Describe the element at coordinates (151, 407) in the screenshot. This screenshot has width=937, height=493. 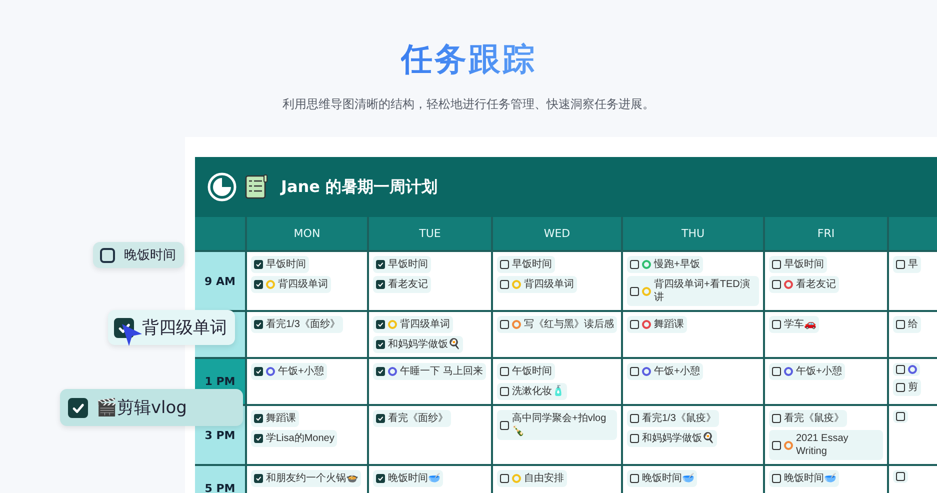
I see `dragged-task-card: 🎬剪辑vlog` at that location.